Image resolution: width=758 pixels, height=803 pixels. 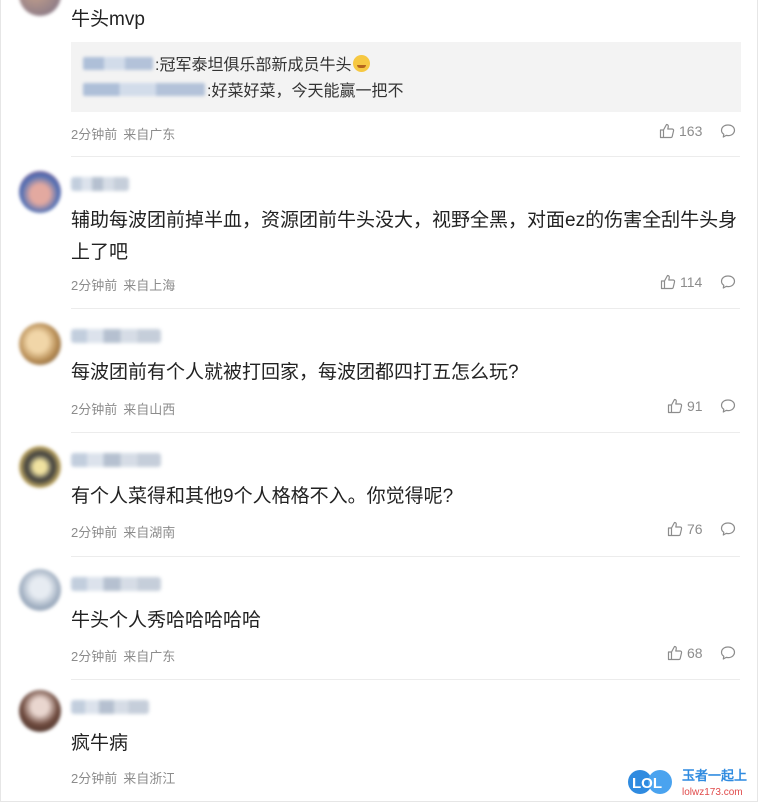 I want to click on comment-location: 来自山西, so click(x=149, y=409).